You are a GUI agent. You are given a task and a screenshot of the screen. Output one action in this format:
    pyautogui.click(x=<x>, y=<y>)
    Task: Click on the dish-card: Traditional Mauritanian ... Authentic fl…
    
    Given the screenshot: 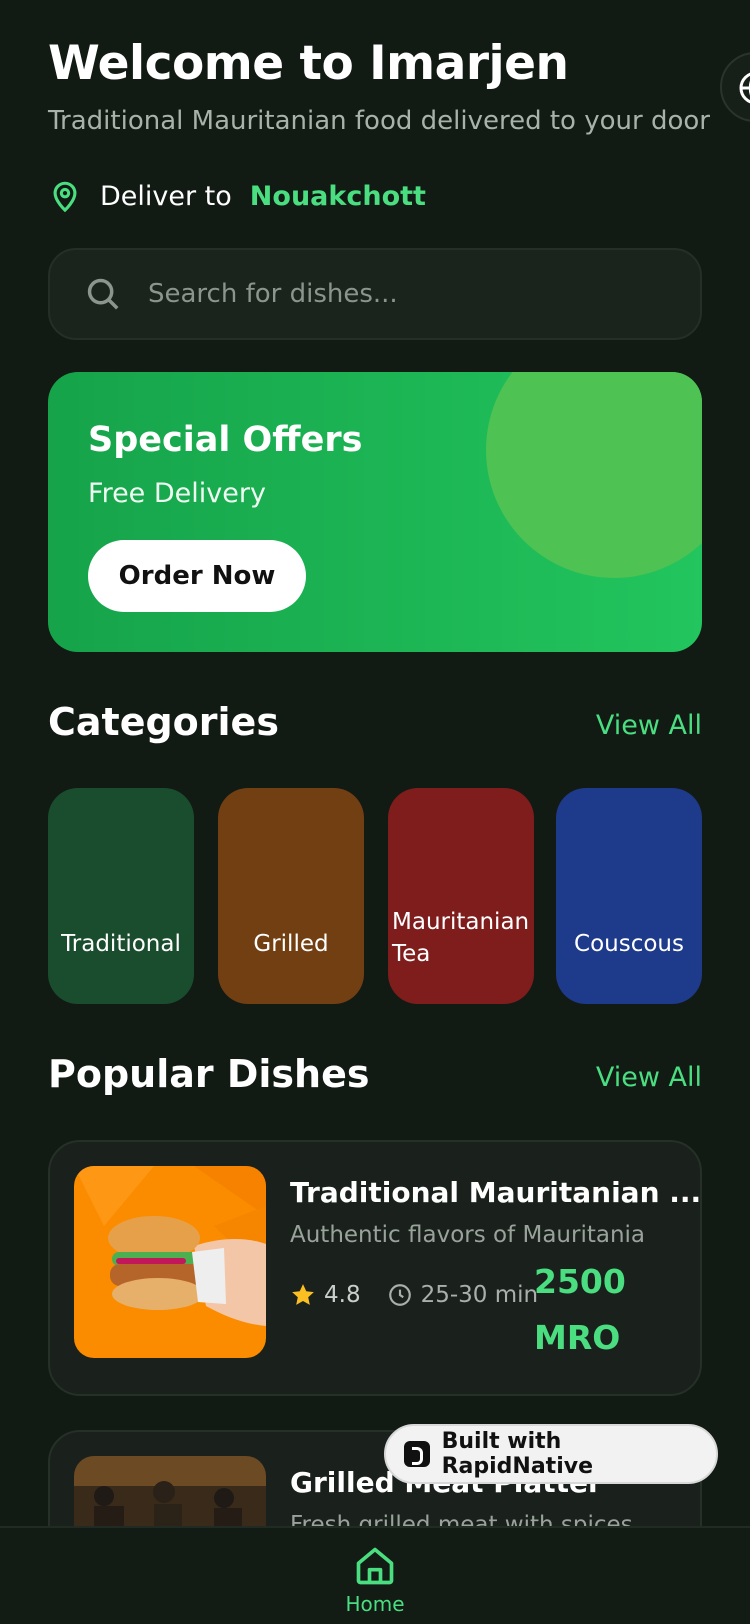 What is the action you would take?
    pyautogui.click(x=375, y=1268)
    